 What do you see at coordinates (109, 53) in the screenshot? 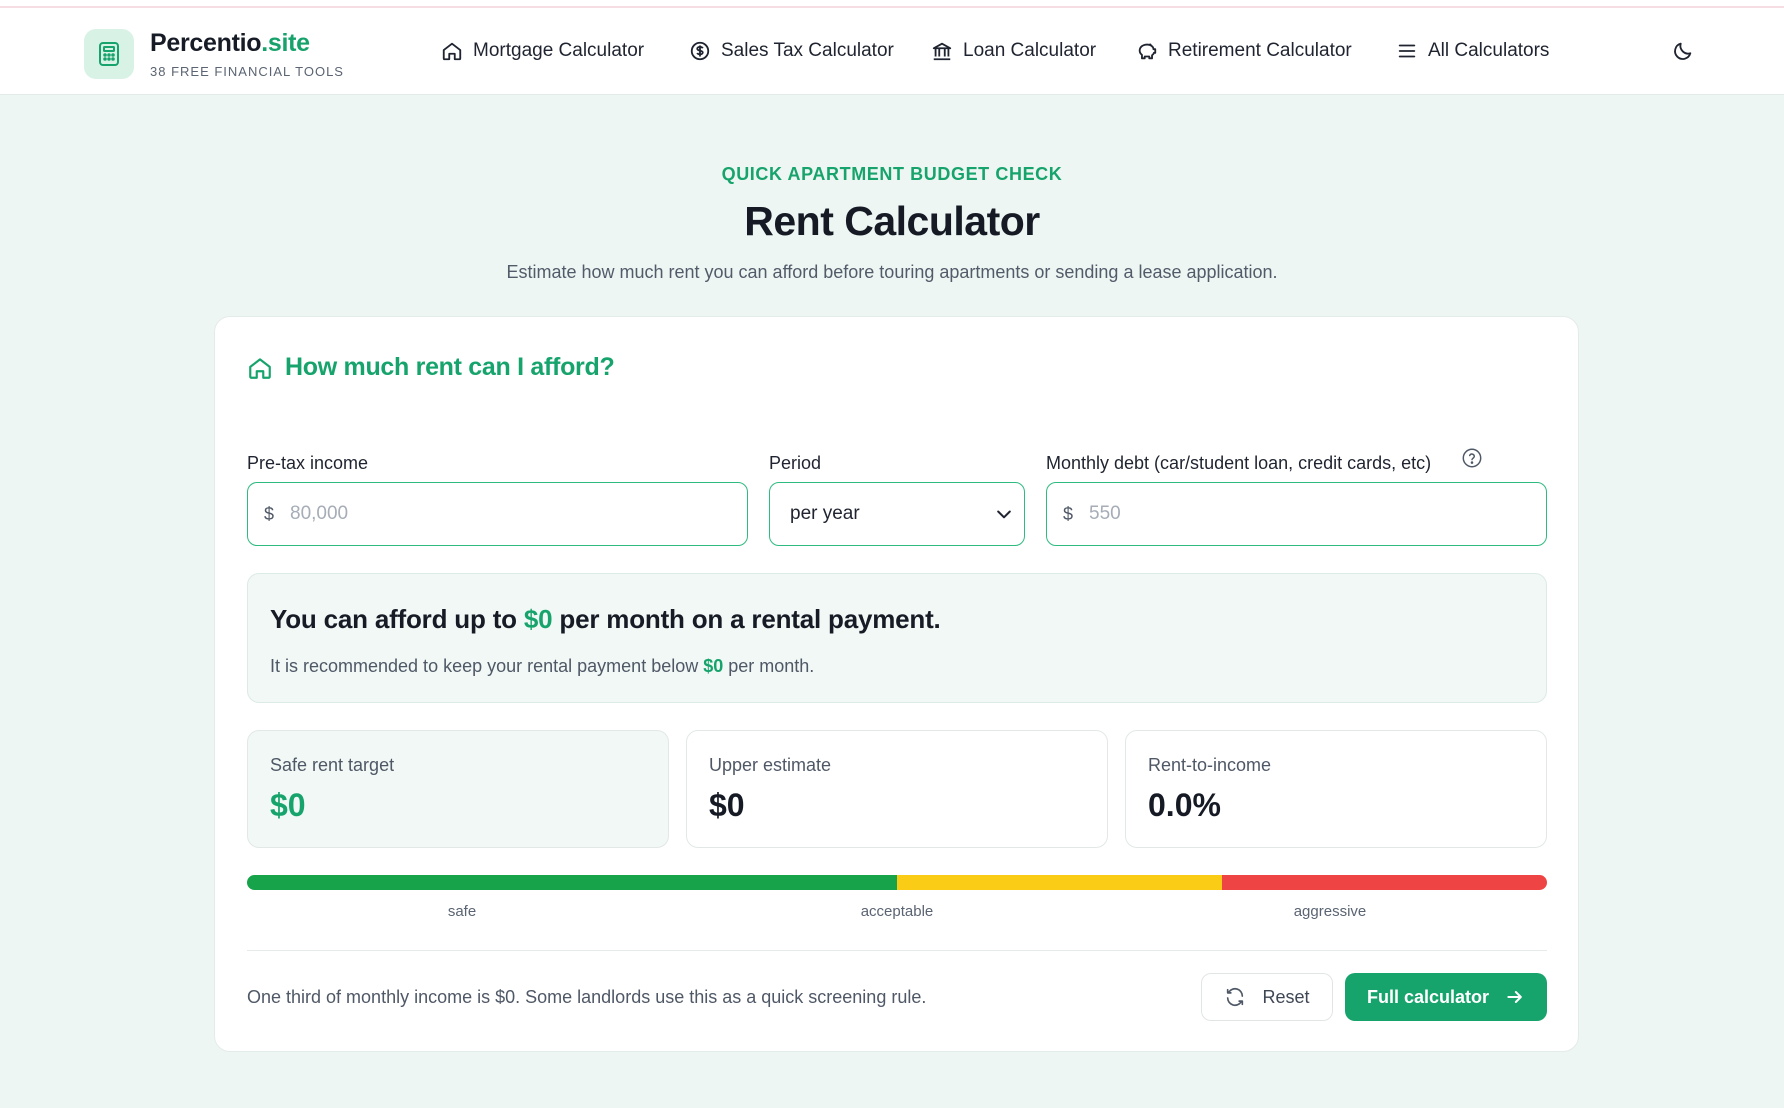
I see `calculator-icon` at bounding box center [109, 53].